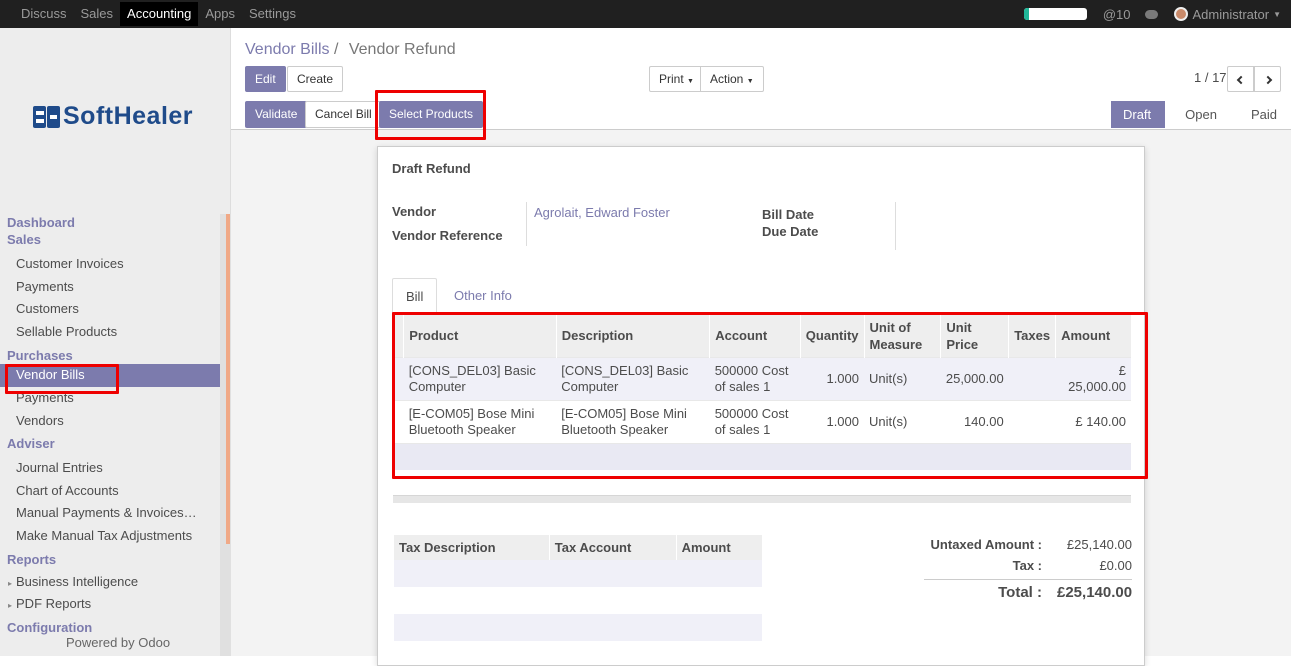 This screenshot has height=666, width=1291. Describe the element at coordinates (1138, 114) in the screenshot. I see `status-draft: Draft` at that location.